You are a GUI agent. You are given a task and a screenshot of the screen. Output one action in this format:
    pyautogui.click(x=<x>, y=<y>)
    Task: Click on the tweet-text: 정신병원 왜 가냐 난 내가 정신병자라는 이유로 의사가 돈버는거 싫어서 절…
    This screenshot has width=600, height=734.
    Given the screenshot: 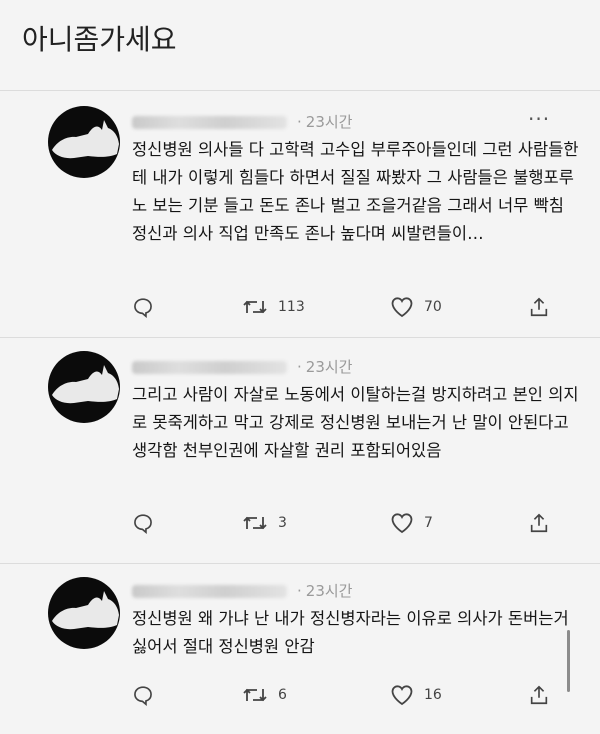 What is the action you would take?
    pyautogui.click(x=350, y=632)
    